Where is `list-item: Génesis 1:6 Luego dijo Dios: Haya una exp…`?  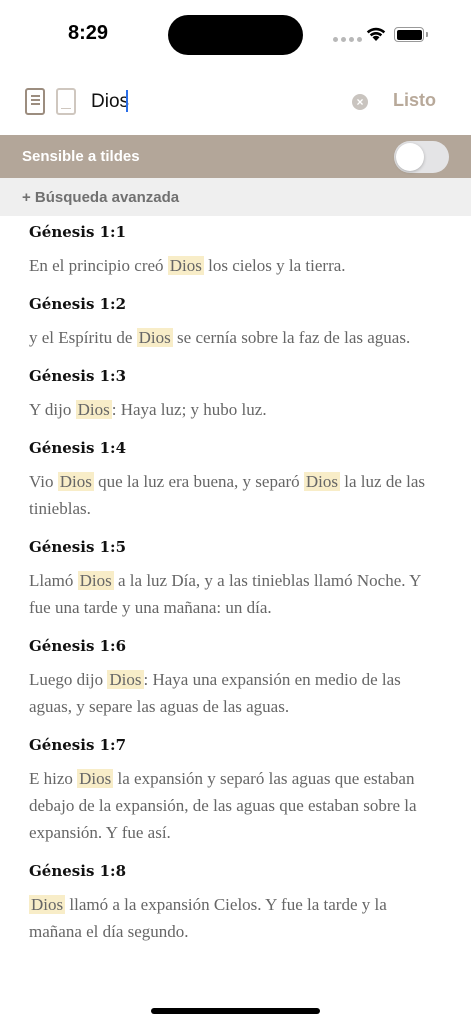
list-item: Génesis 1:6 Luego dijo Dios: Haya una exp… is located at coordinates (235, 678).